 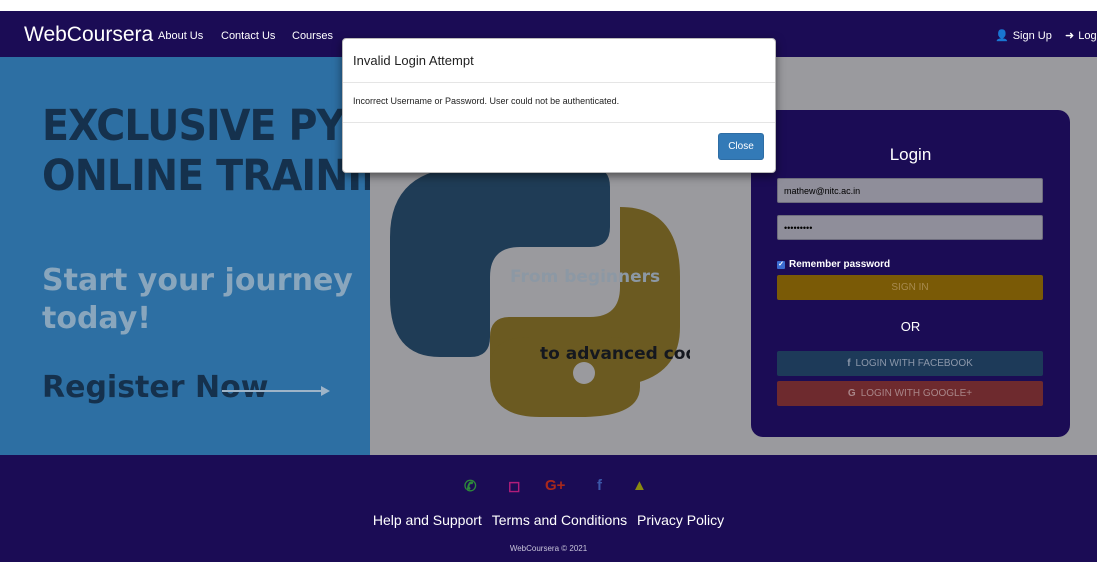 I want to click on modal-title: Invalid Login Attempt, so click(x=413, y=60).